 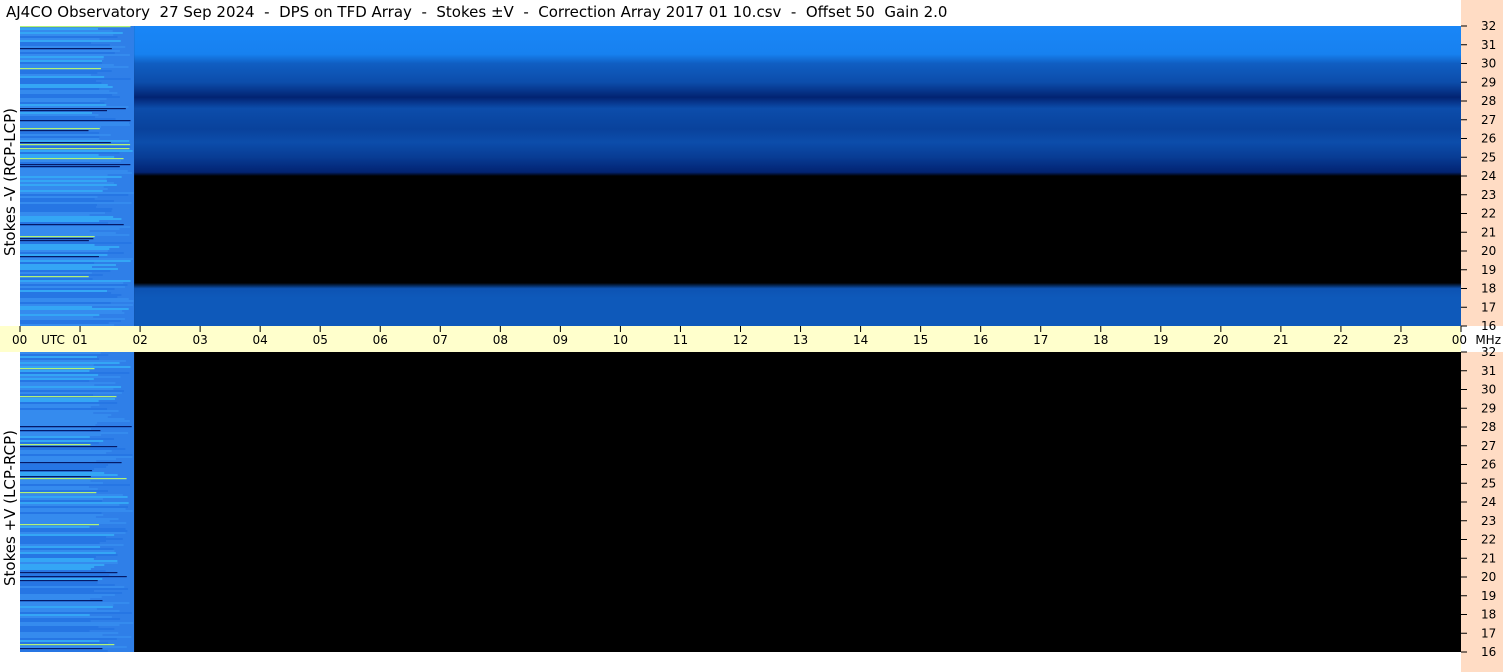 What do you see at coordinates (500, 340) in the screenshot?
I see `time-tick-label: 08` at bounding box center [500, 340].